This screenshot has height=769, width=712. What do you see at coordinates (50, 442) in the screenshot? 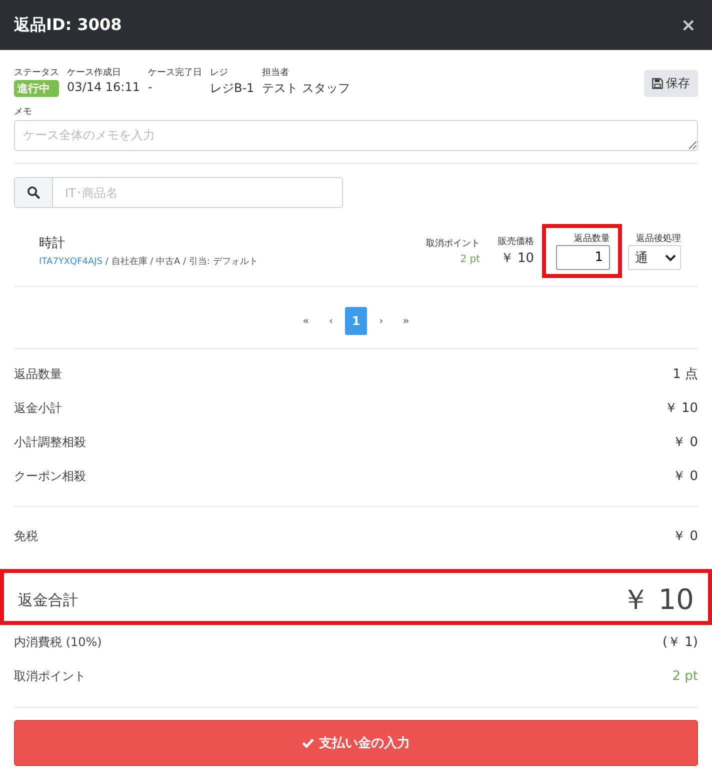
I see `summary-label: 小計調整相殺` at bounding box center [50, 442].